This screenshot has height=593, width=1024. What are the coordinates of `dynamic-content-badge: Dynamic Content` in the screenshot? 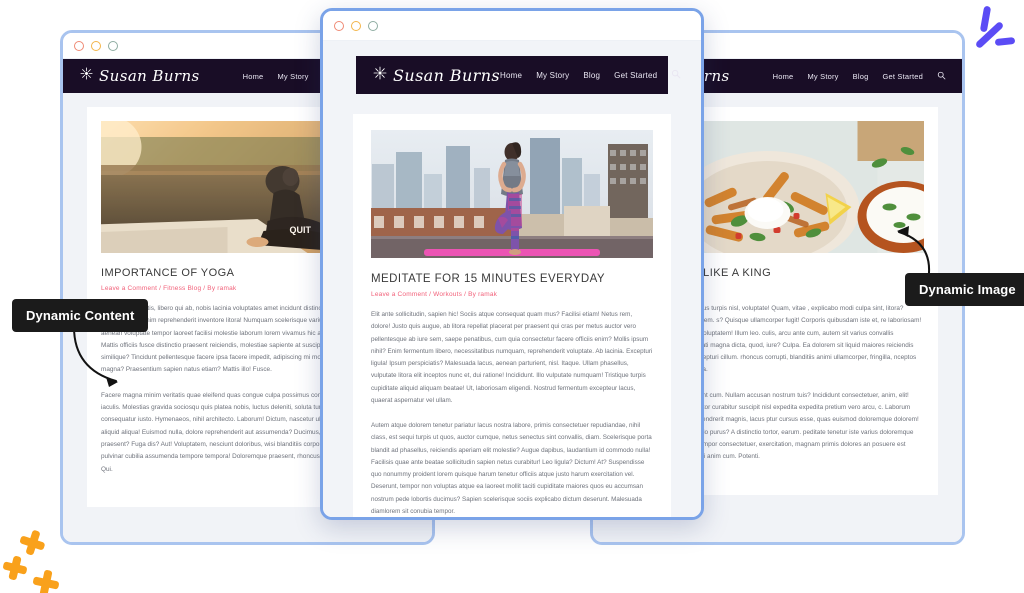 It's located at (80, 315).